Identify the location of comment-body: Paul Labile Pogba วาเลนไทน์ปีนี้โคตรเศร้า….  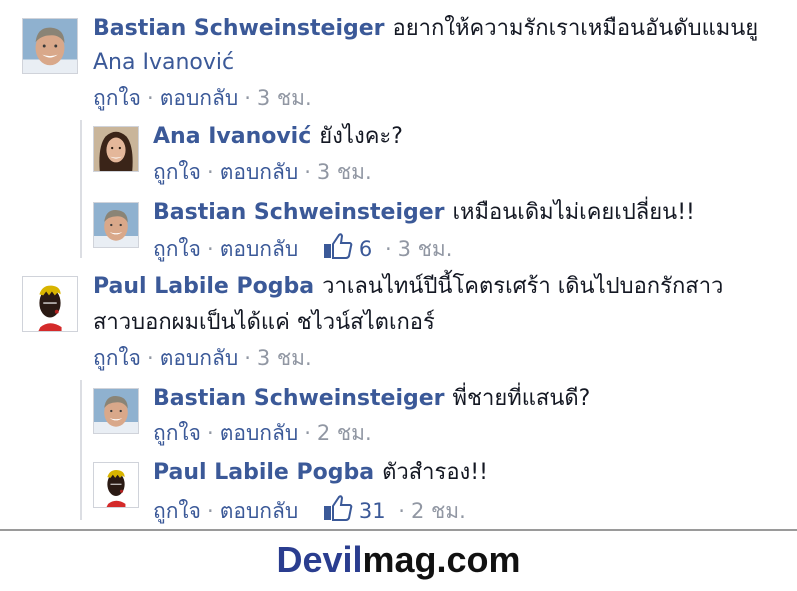
(408, 287).